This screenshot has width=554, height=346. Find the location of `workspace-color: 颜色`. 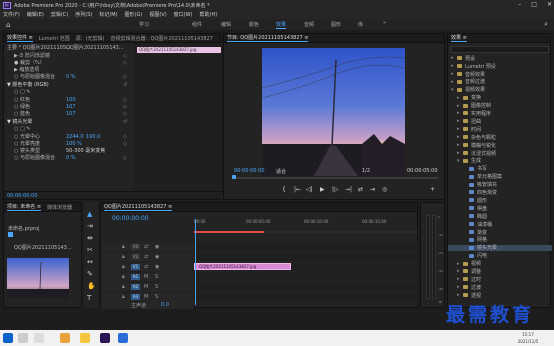

workspace-color: 颜色 is located at coordinates (254, 24).